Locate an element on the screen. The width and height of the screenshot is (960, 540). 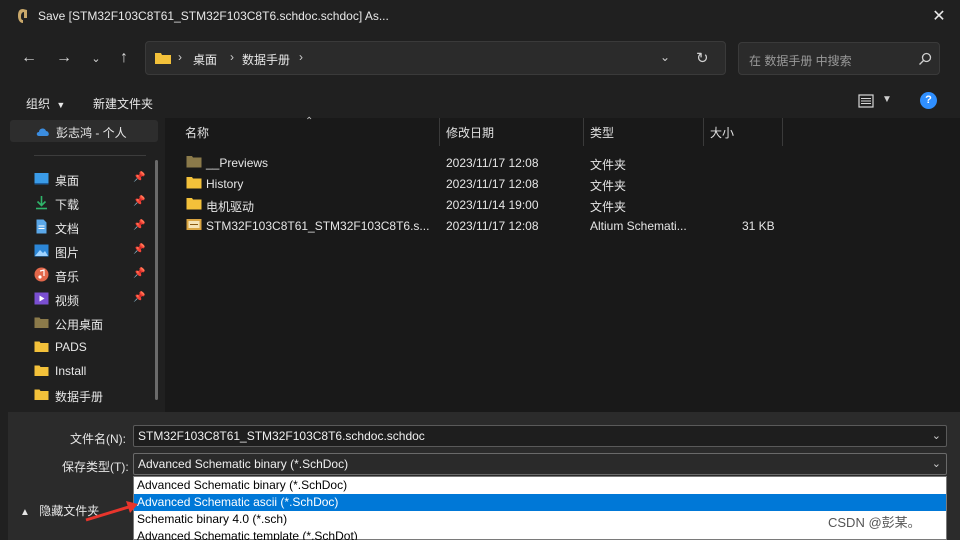
sidebar-item-label: PADS is located at coordinates (71, 347).